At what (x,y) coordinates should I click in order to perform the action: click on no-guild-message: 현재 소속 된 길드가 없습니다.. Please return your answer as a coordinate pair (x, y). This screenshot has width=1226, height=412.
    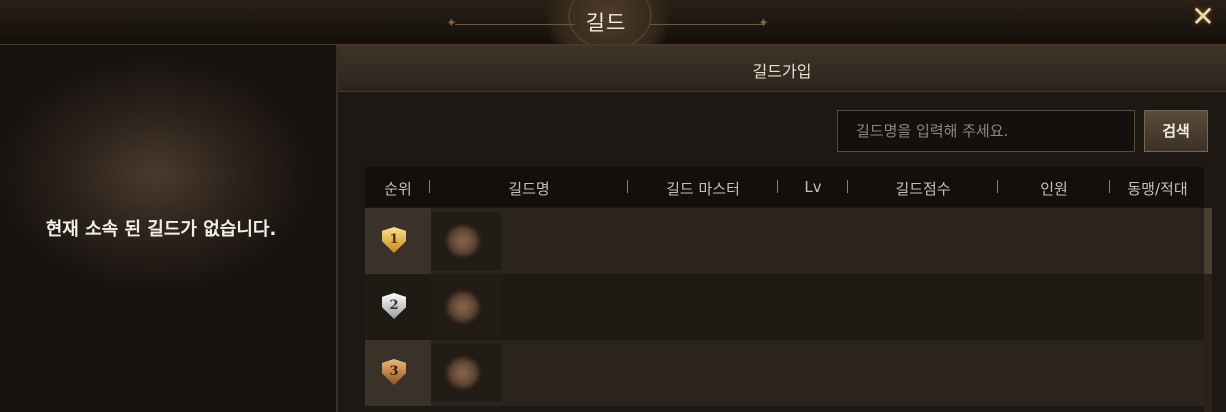
    Looking at the image, I should click on (161, 229).